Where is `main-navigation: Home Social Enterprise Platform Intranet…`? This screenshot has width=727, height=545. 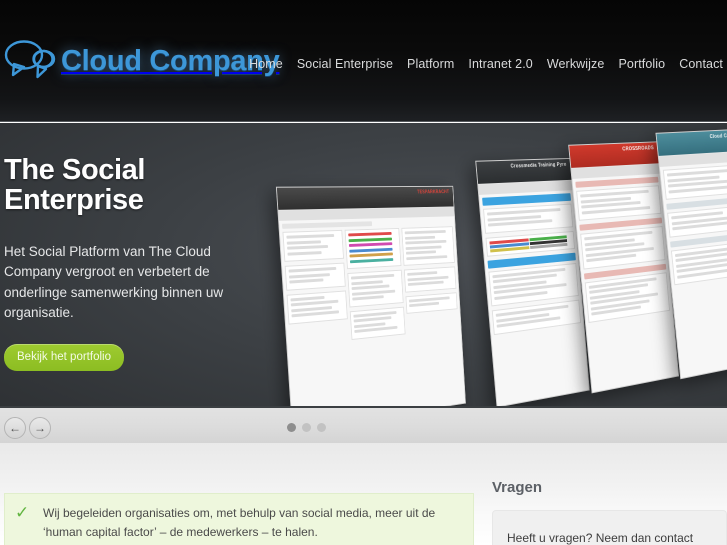
main-navigation: Home Social Enterprise Platform Intranet… is located at coordinates (486, 64).